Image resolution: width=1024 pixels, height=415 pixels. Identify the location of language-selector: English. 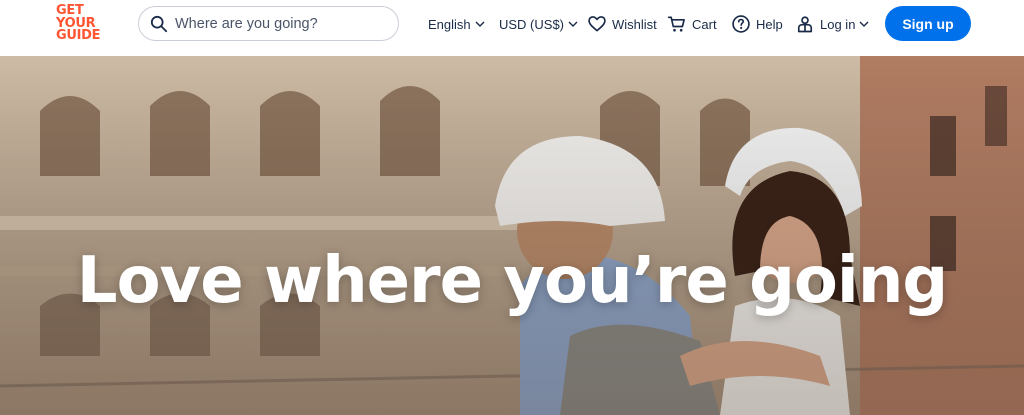
(456, 24).